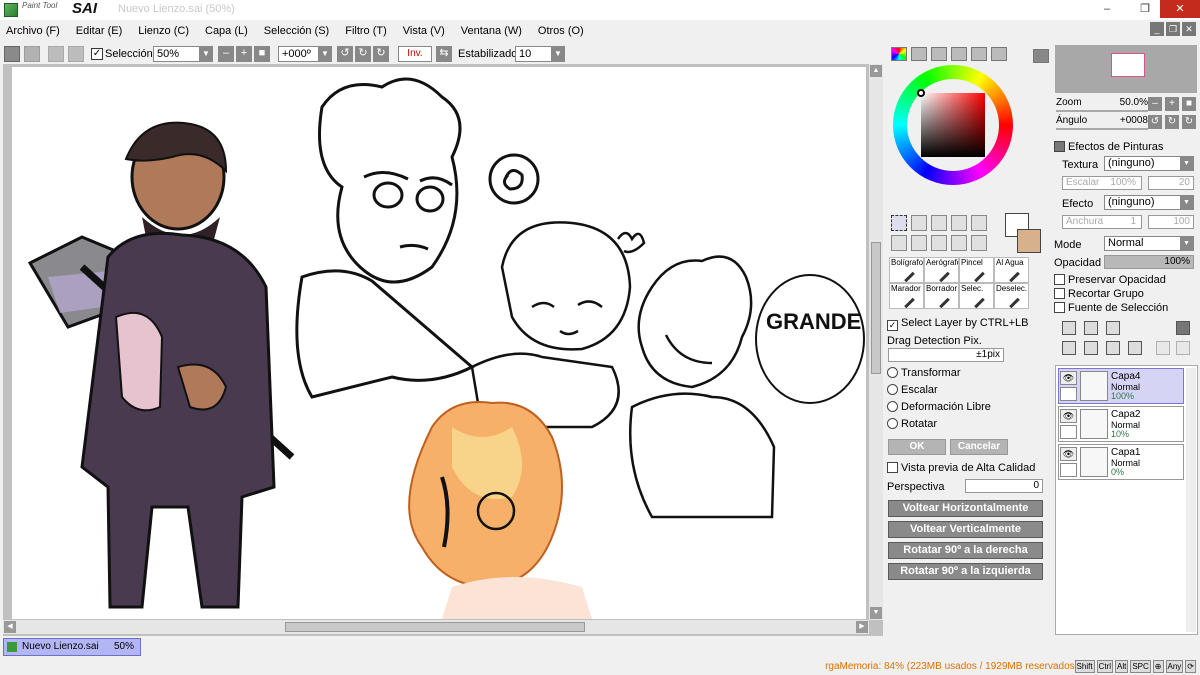 Image resolution: width=1200 pixels, height=675 pixels. I want to click on hsv-slider-tab-icon, so click(939, 54).